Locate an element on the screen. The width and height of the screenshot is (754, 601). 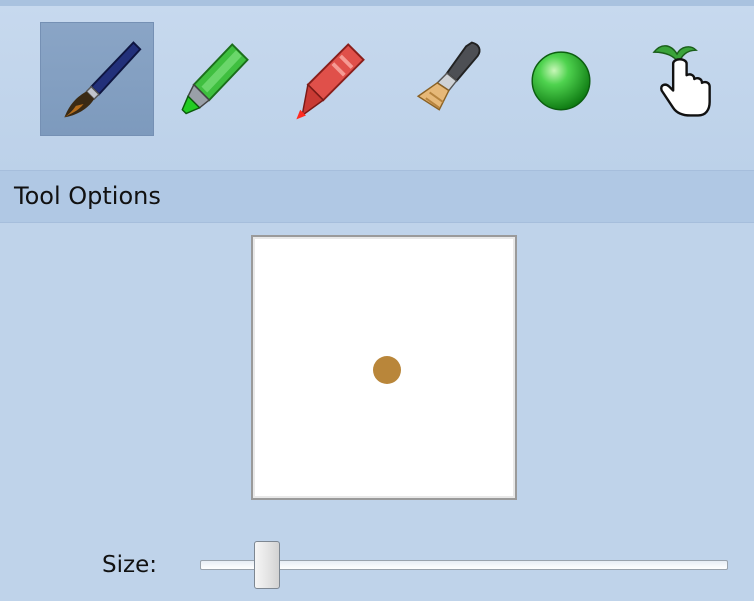
tool-fill-ball is located at coordinates (561, 79).